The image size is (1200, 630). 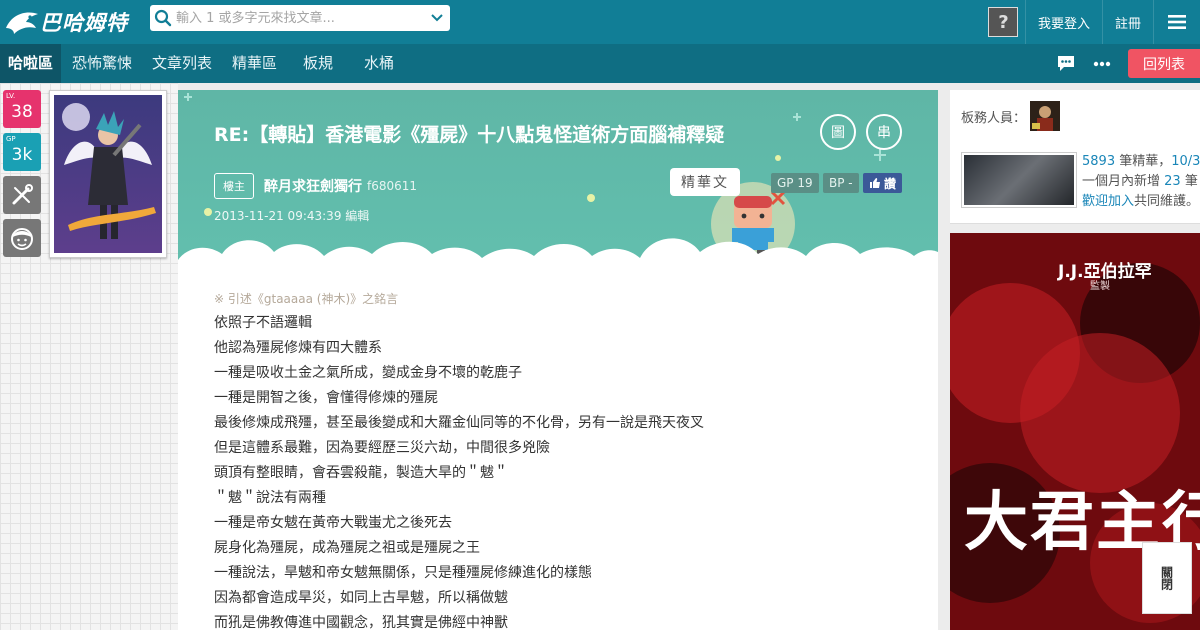 What do you see at coordinates (361, 473) in the screenshot?
I see `post-line: 頭頂有整眼睛，會吞雲殺龍，製造大旱的＂魃＂` at bounding box center [361, 473].